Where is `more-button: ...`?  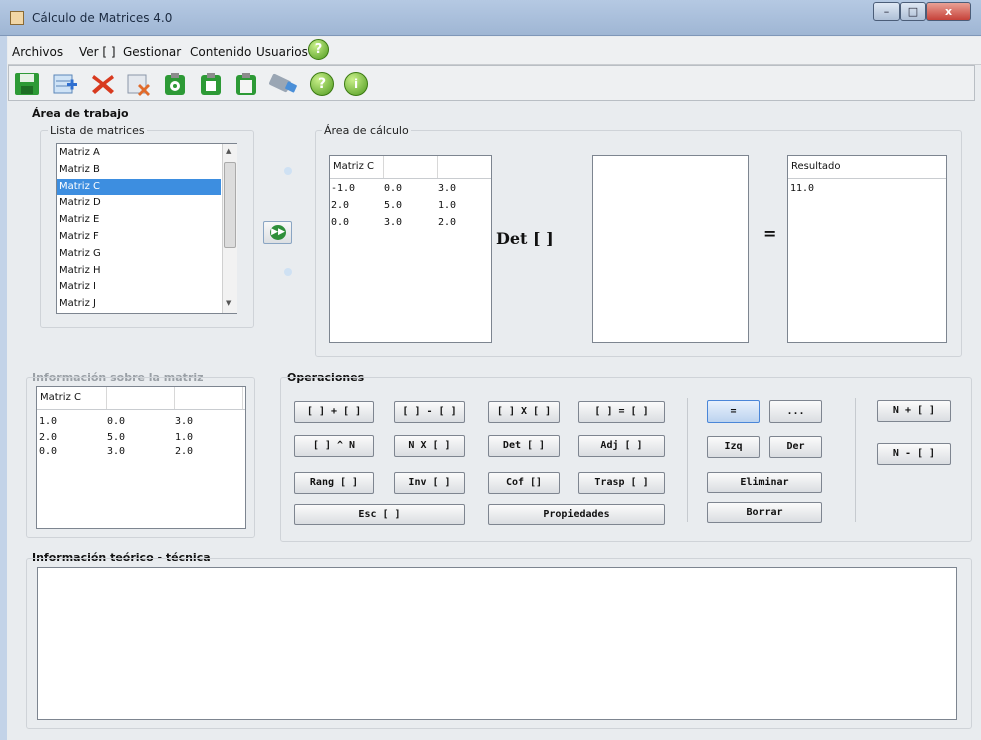 more-button: ... is located at coordinates (795, 411).